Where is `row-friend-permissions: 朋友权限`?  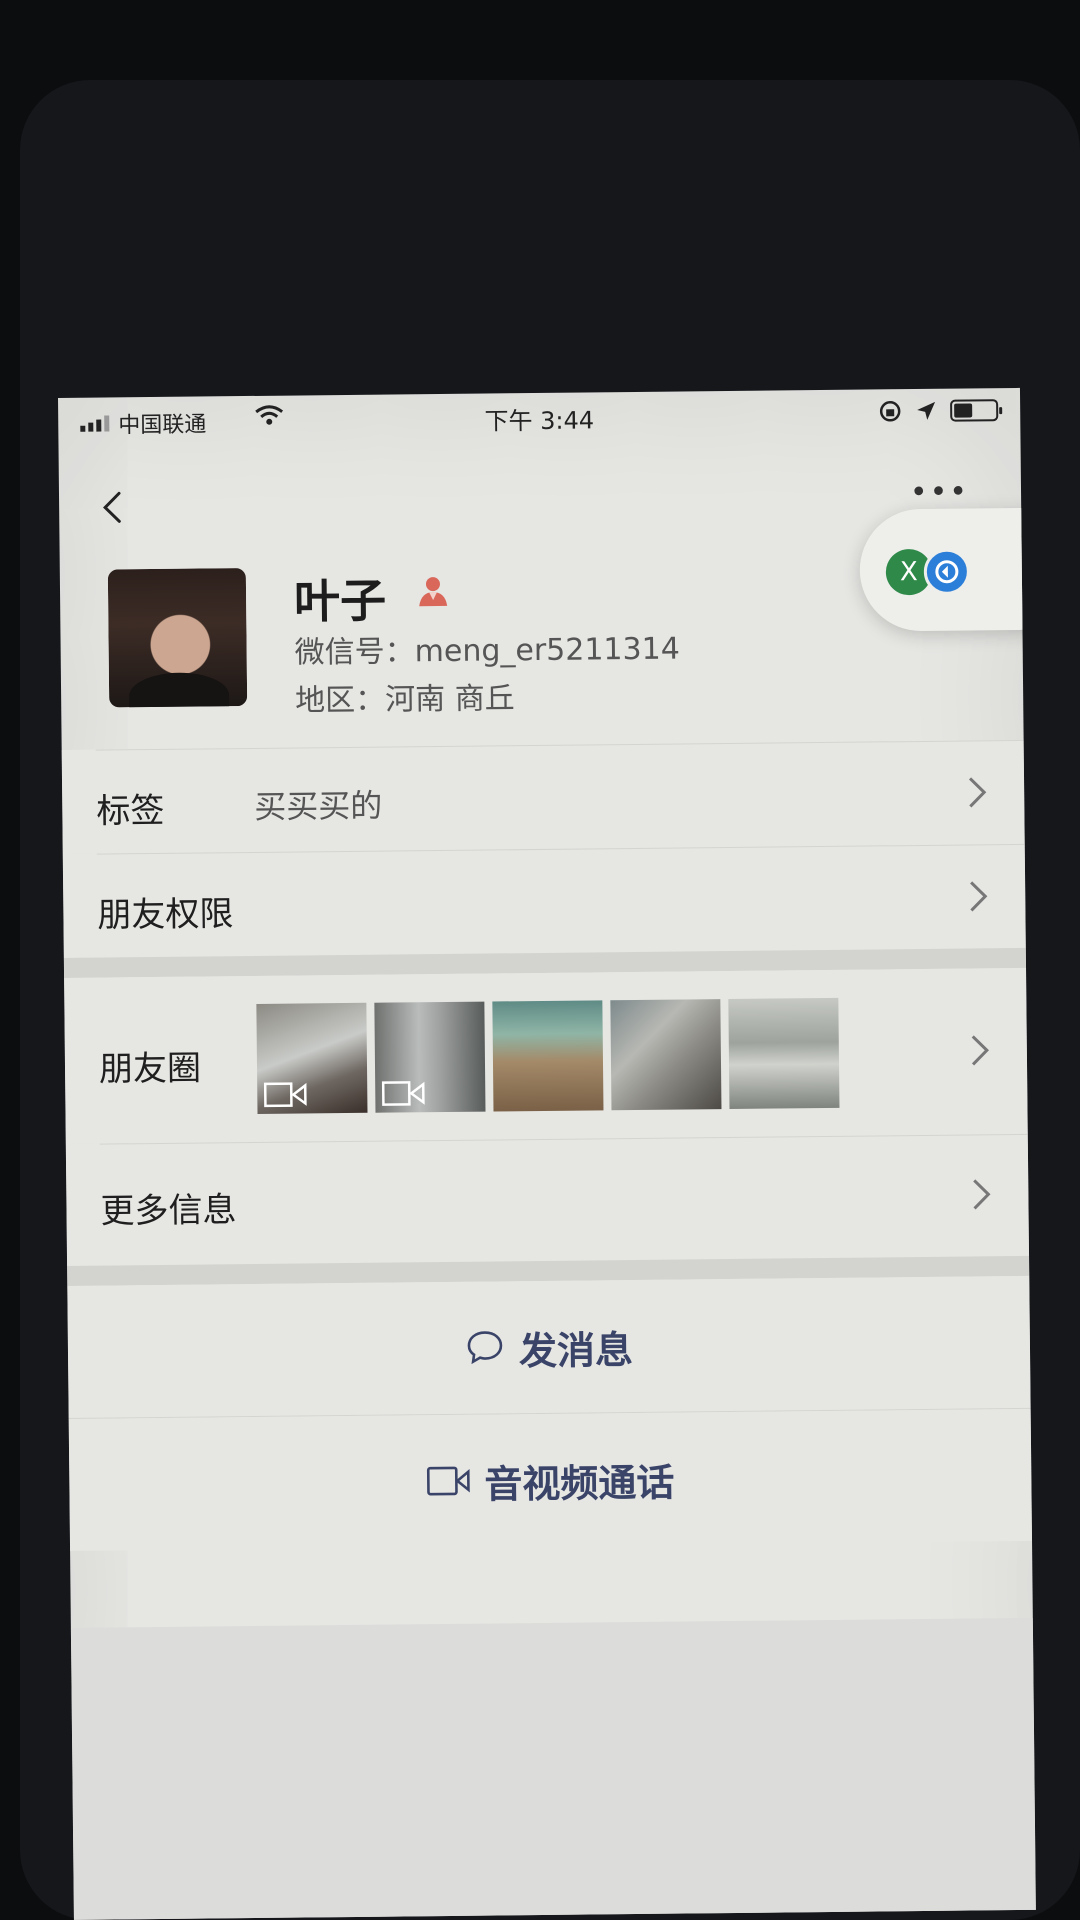
row-friend-permissions: 朋友权限 is located at coordinates (544, 900).